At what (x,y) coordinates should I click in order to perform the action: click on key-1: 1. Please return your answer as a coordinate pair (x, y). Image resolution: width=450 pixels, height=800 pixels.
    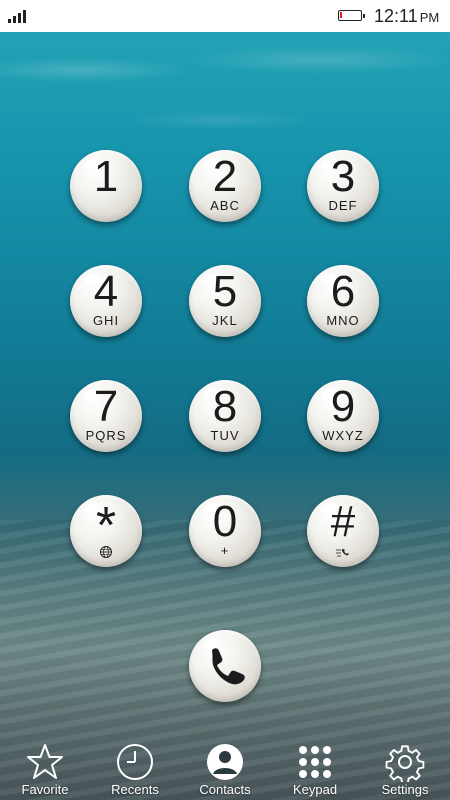
    Looking at the image, I should click on (106, 186).